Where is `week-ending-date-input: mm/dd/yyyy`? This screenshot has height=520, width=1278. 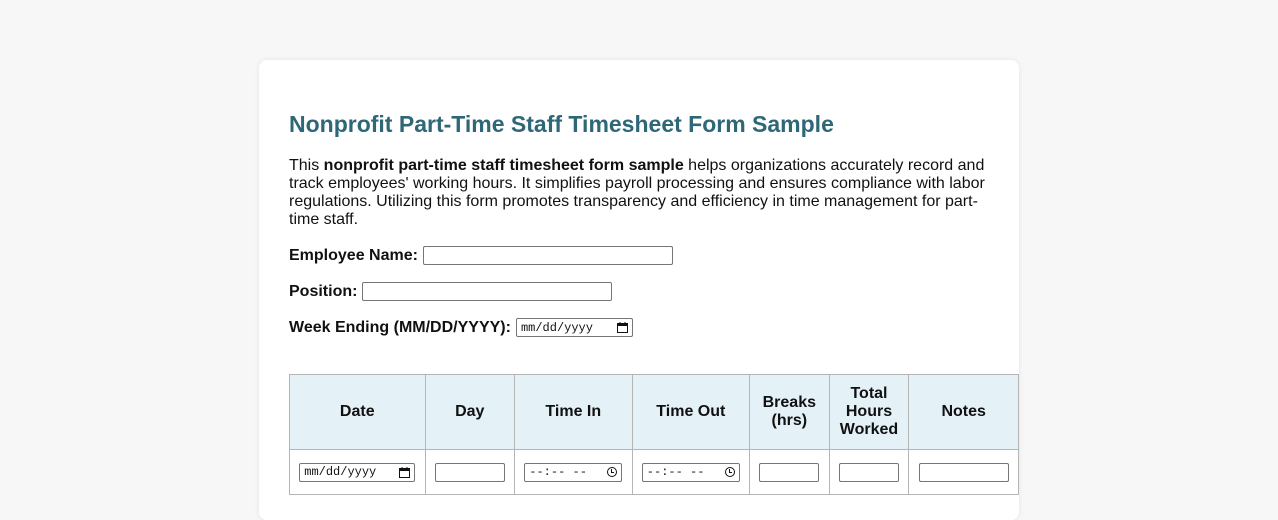 week-ending-date-input: mm/dd/yyyy is located at coordinates (574, 327).